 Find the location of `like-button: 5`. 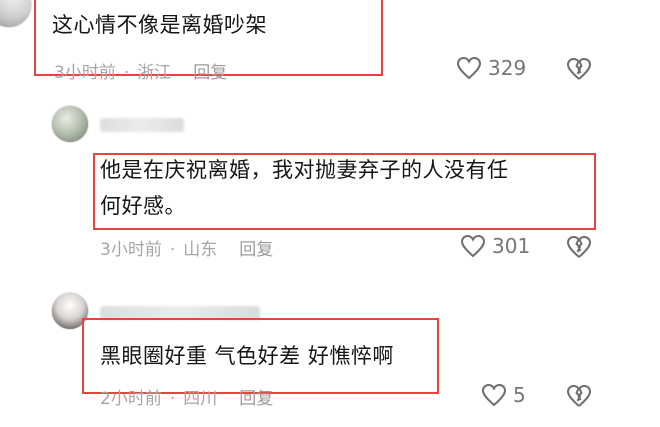

like-button: 5 is located at coordinates (503, 395).